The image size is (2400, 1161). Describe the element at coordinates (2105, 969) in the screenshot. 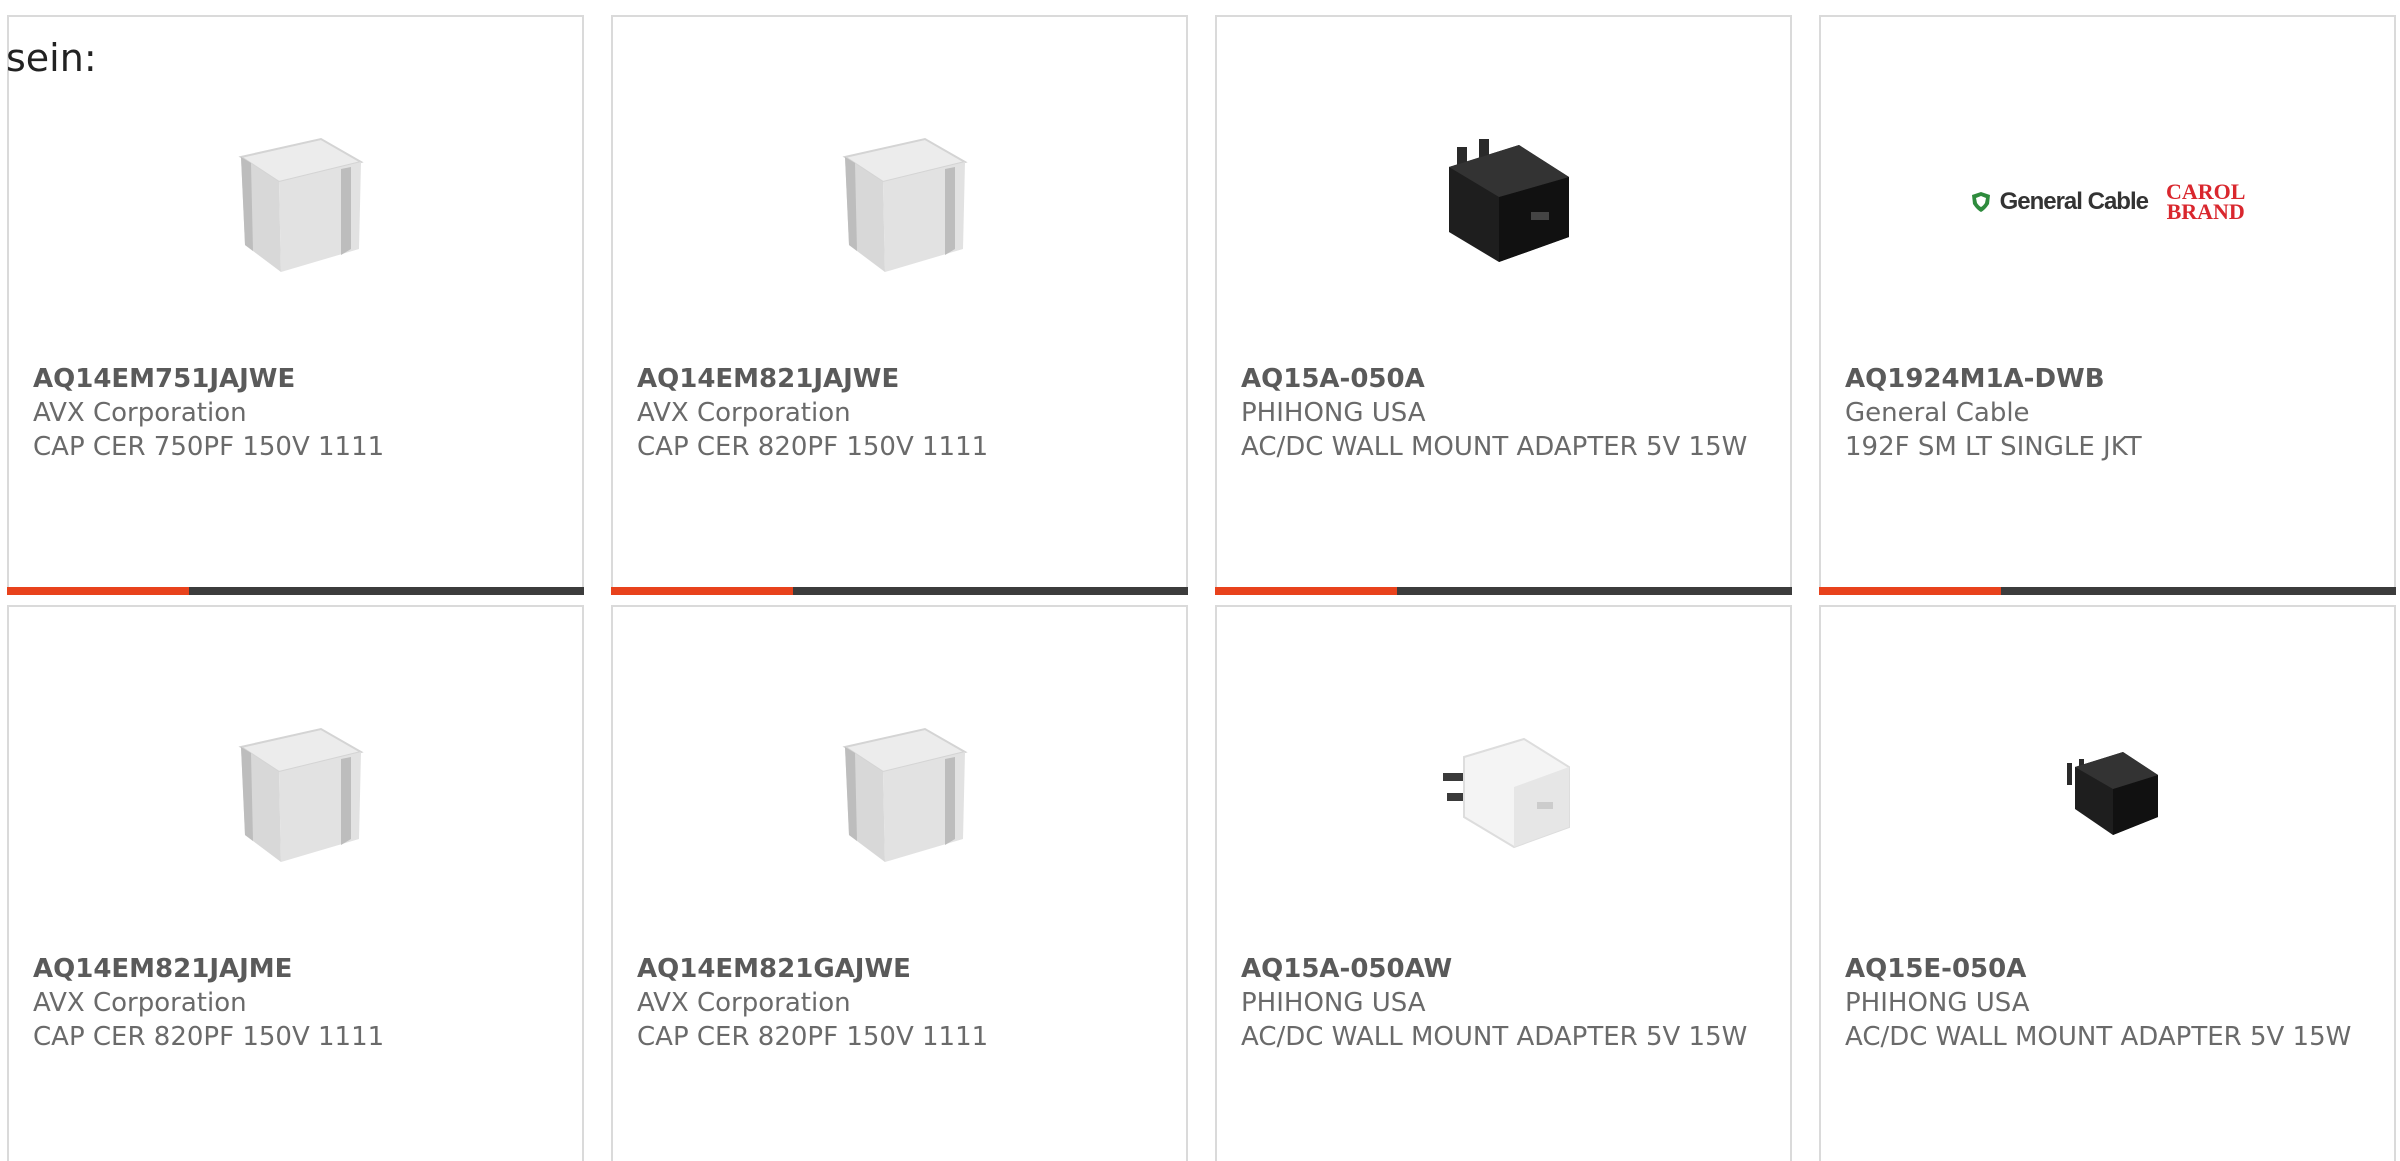

I see `part-number: AQ15E-050A` at that location.